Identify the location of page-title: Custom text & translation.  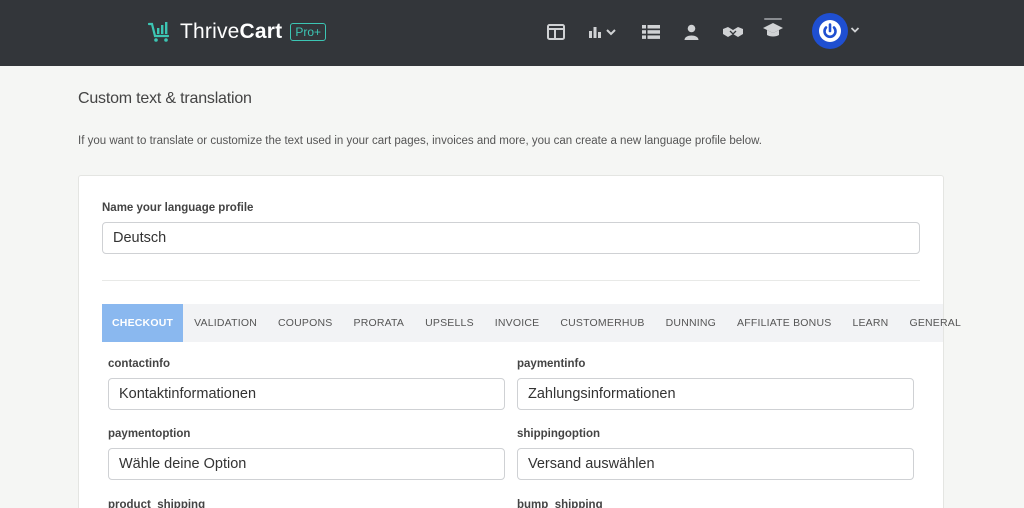
(165, 98).